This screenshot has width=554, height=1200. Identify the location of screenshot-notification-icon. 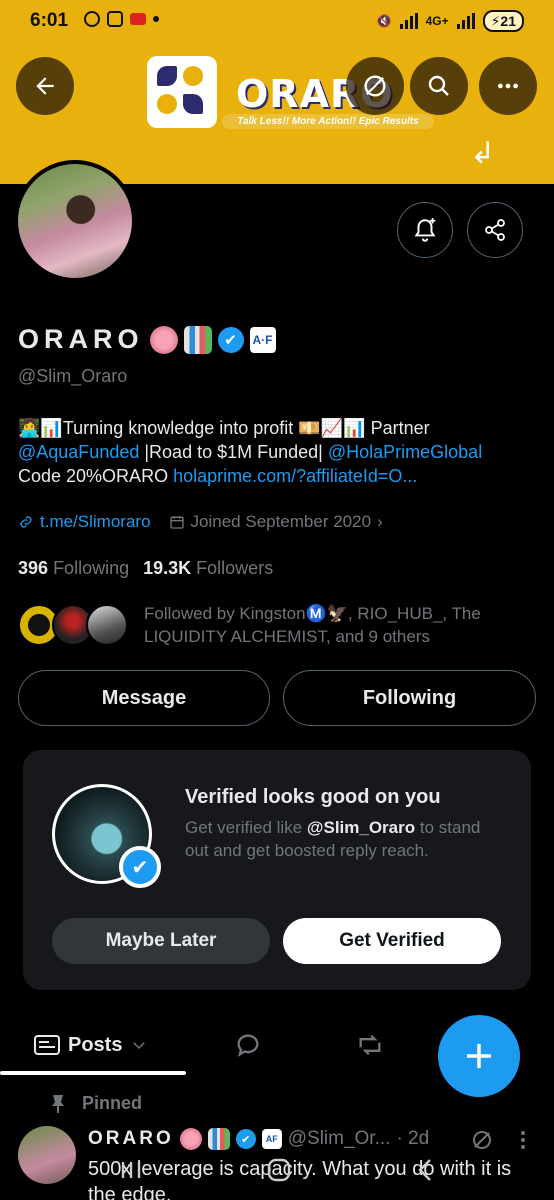
(115, 19).